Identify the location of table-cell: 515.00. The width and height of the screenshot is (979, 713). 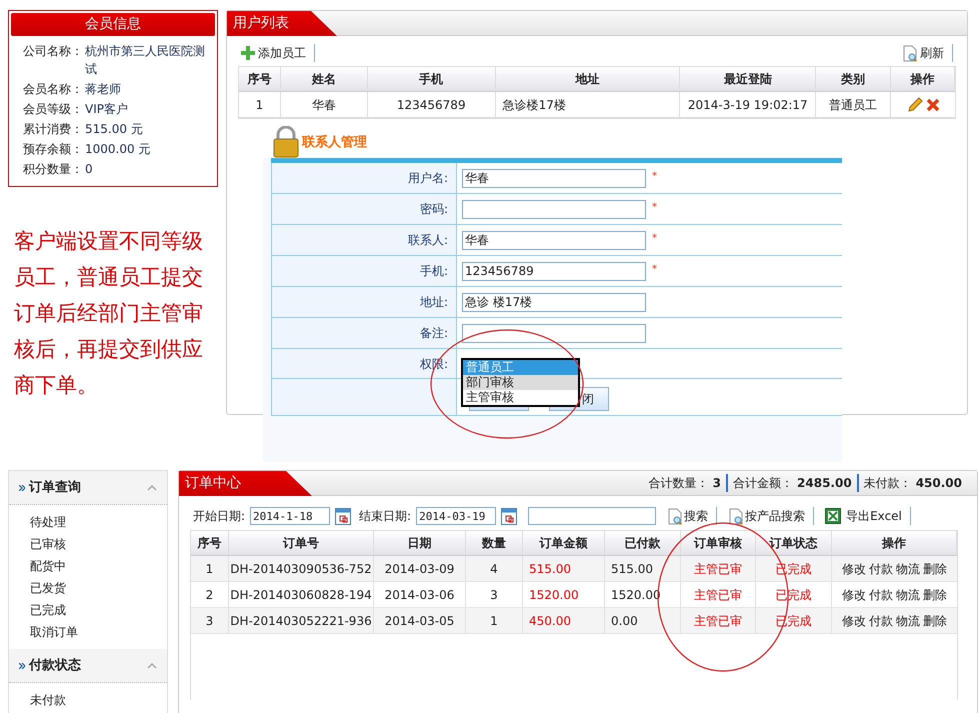
(564, 568).